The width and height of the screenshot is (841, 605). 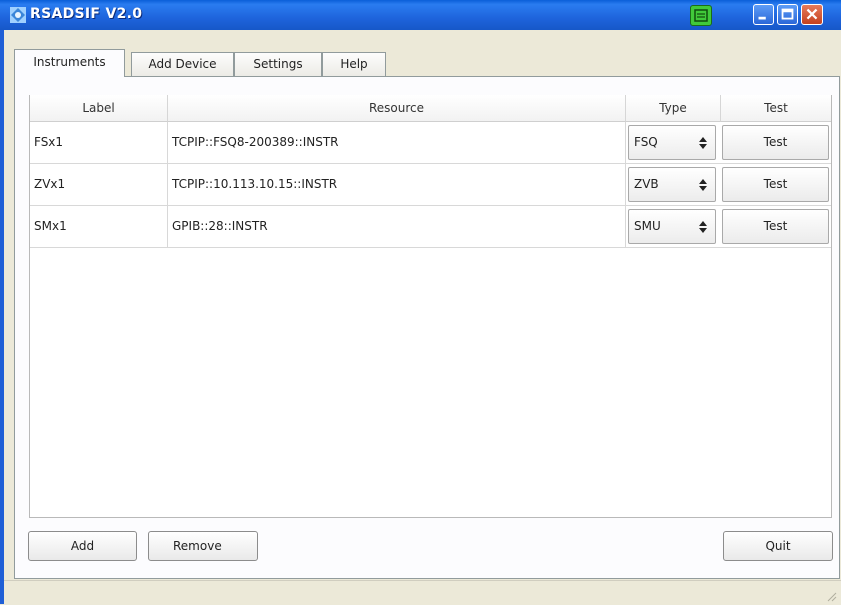 I want to click on table-row: ZVx1 TCPIP::10.113.10.15::INSTR ZVB Test, so click(x=430, y=185).